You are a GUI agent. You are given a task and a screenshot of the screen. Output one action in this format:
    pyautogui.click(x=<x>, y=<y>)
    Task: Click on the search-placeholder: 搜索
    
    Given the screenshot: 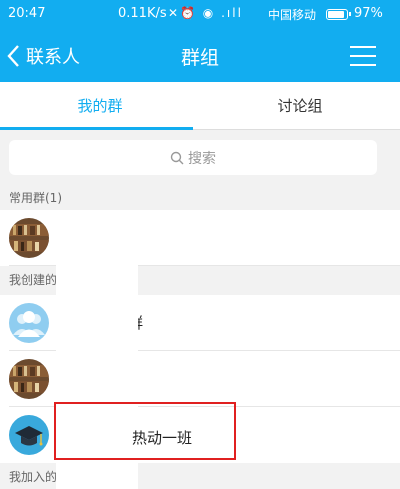 What is the action you would take?
    pyautogui.click(x=202, y=158)
    